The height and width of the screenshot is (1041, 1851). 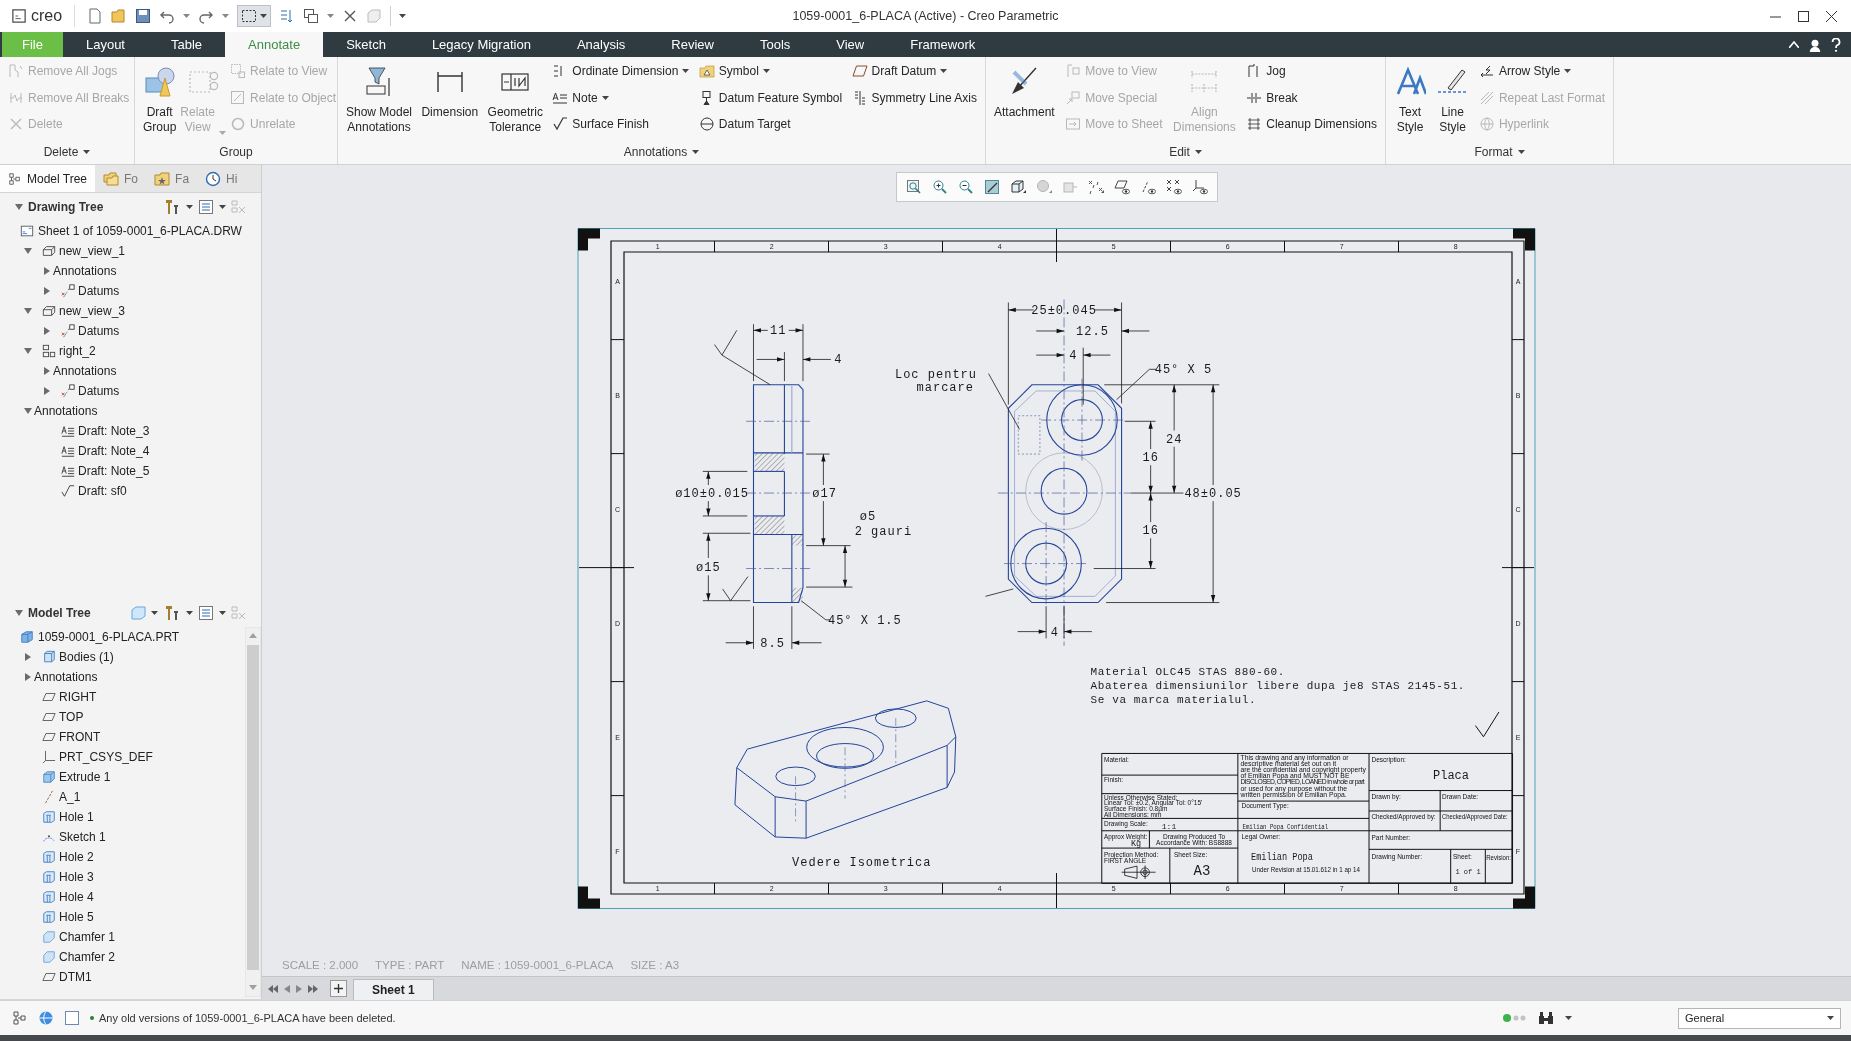 What do you see at coordinates (85, 777) in the screenshot?
I see `tree-item: Extrude 1` at bounding box center [85, 777].